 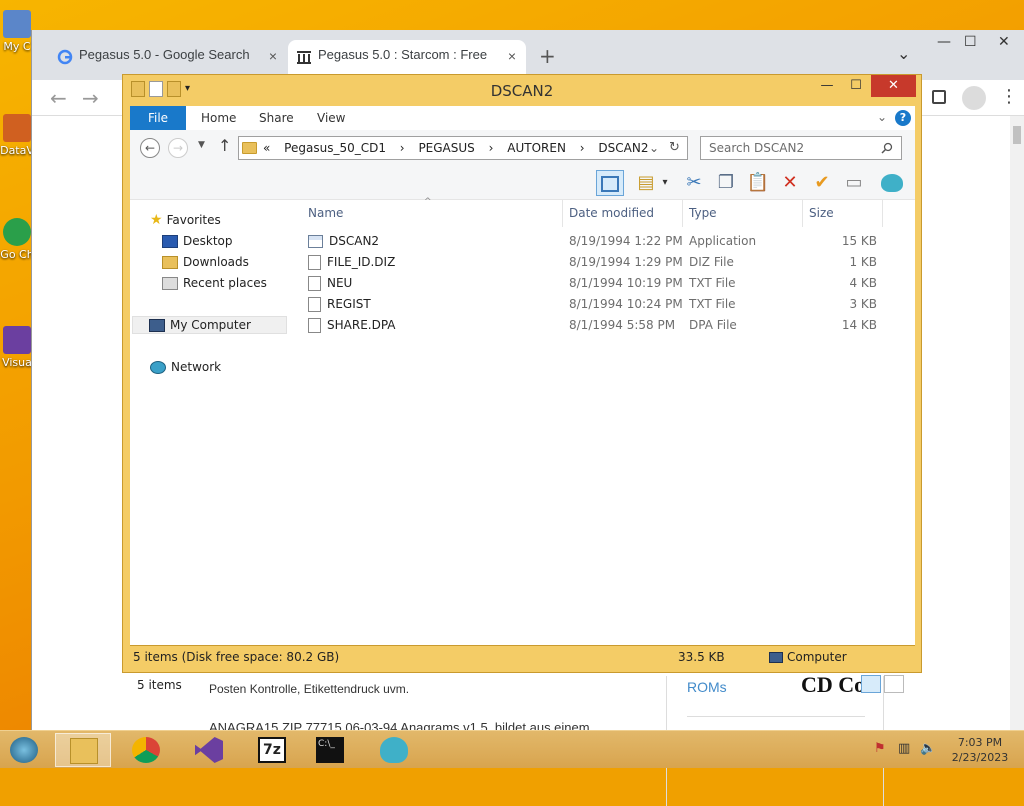 What do you see at coordinates (903, 53) in the screenshot?
I see `tab-search-chevron-icon: ⌄` at bounding box center [903, 53].